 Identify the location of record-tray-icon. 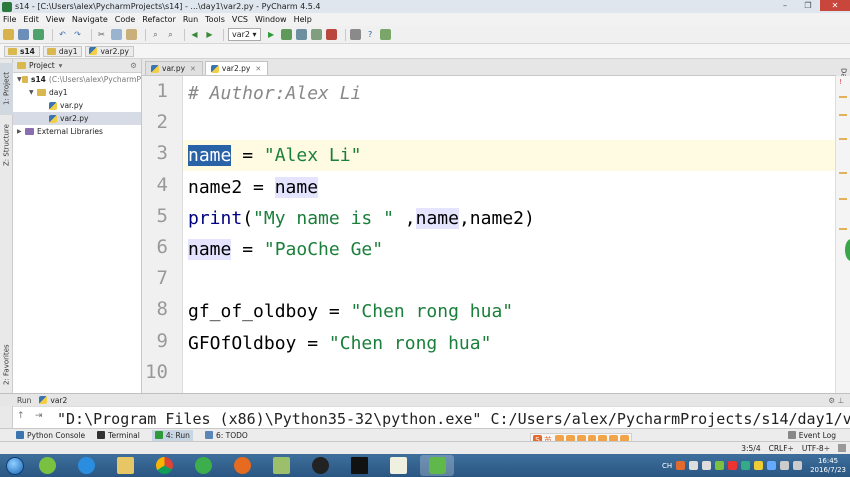
(733, 465).